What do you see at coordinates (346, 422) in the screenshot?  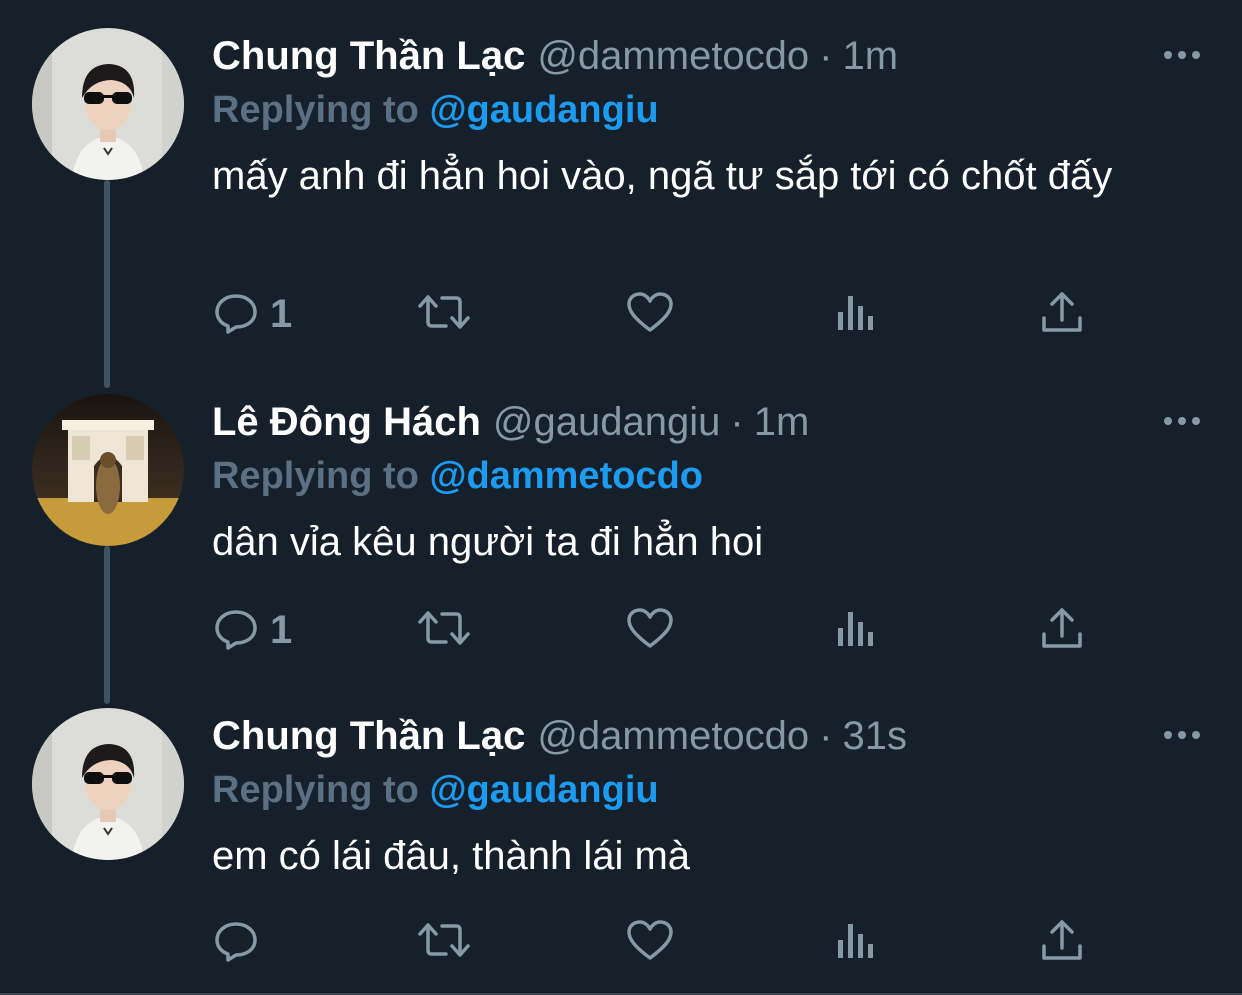 I see `author-name: Lê Đông Hách` at bounding box center [346, 422].